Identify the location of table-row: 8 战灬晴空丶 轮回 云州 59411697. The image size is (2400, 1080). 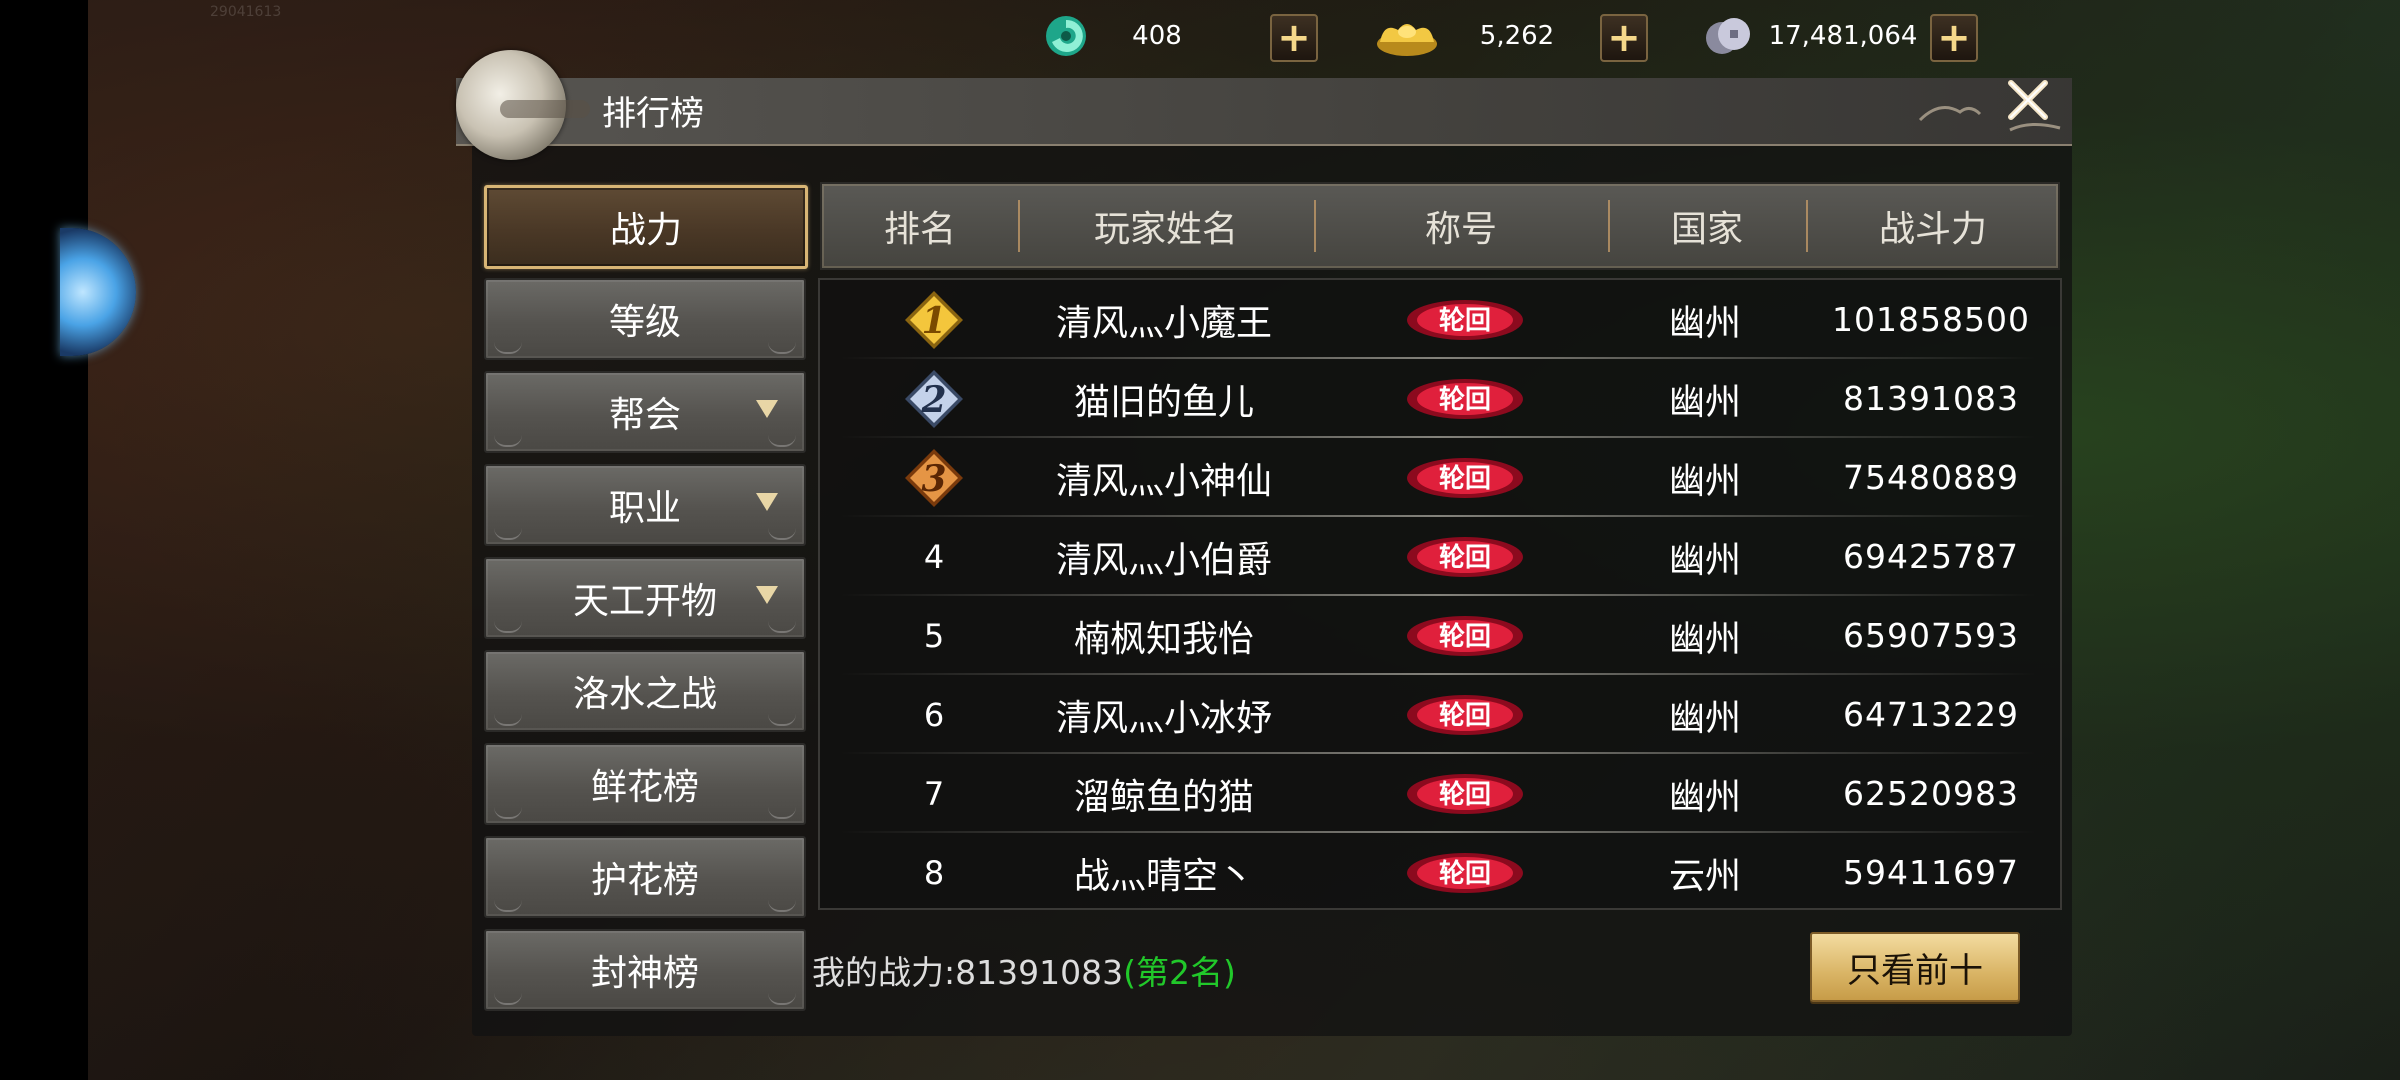
(1438, 872).